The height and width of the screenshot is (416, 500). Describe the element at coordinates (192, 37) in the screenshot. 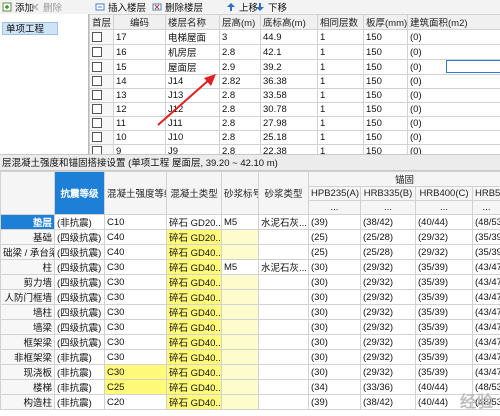

I see `floor-name: 电梯屋面` at that location.